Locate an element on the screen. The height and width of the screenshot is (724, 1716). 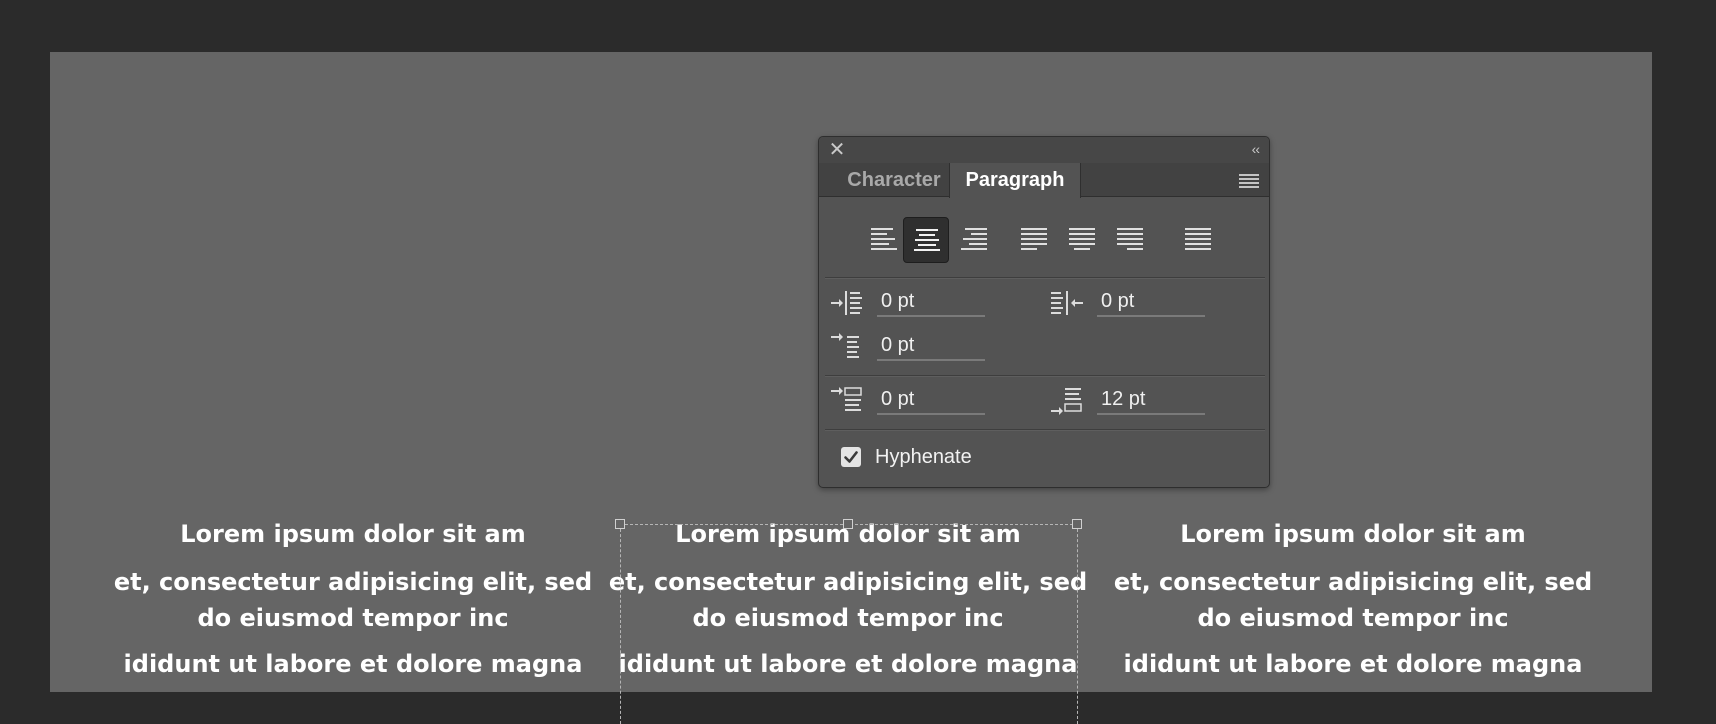
justify-all-icon is located at coordinates (1198, 239).